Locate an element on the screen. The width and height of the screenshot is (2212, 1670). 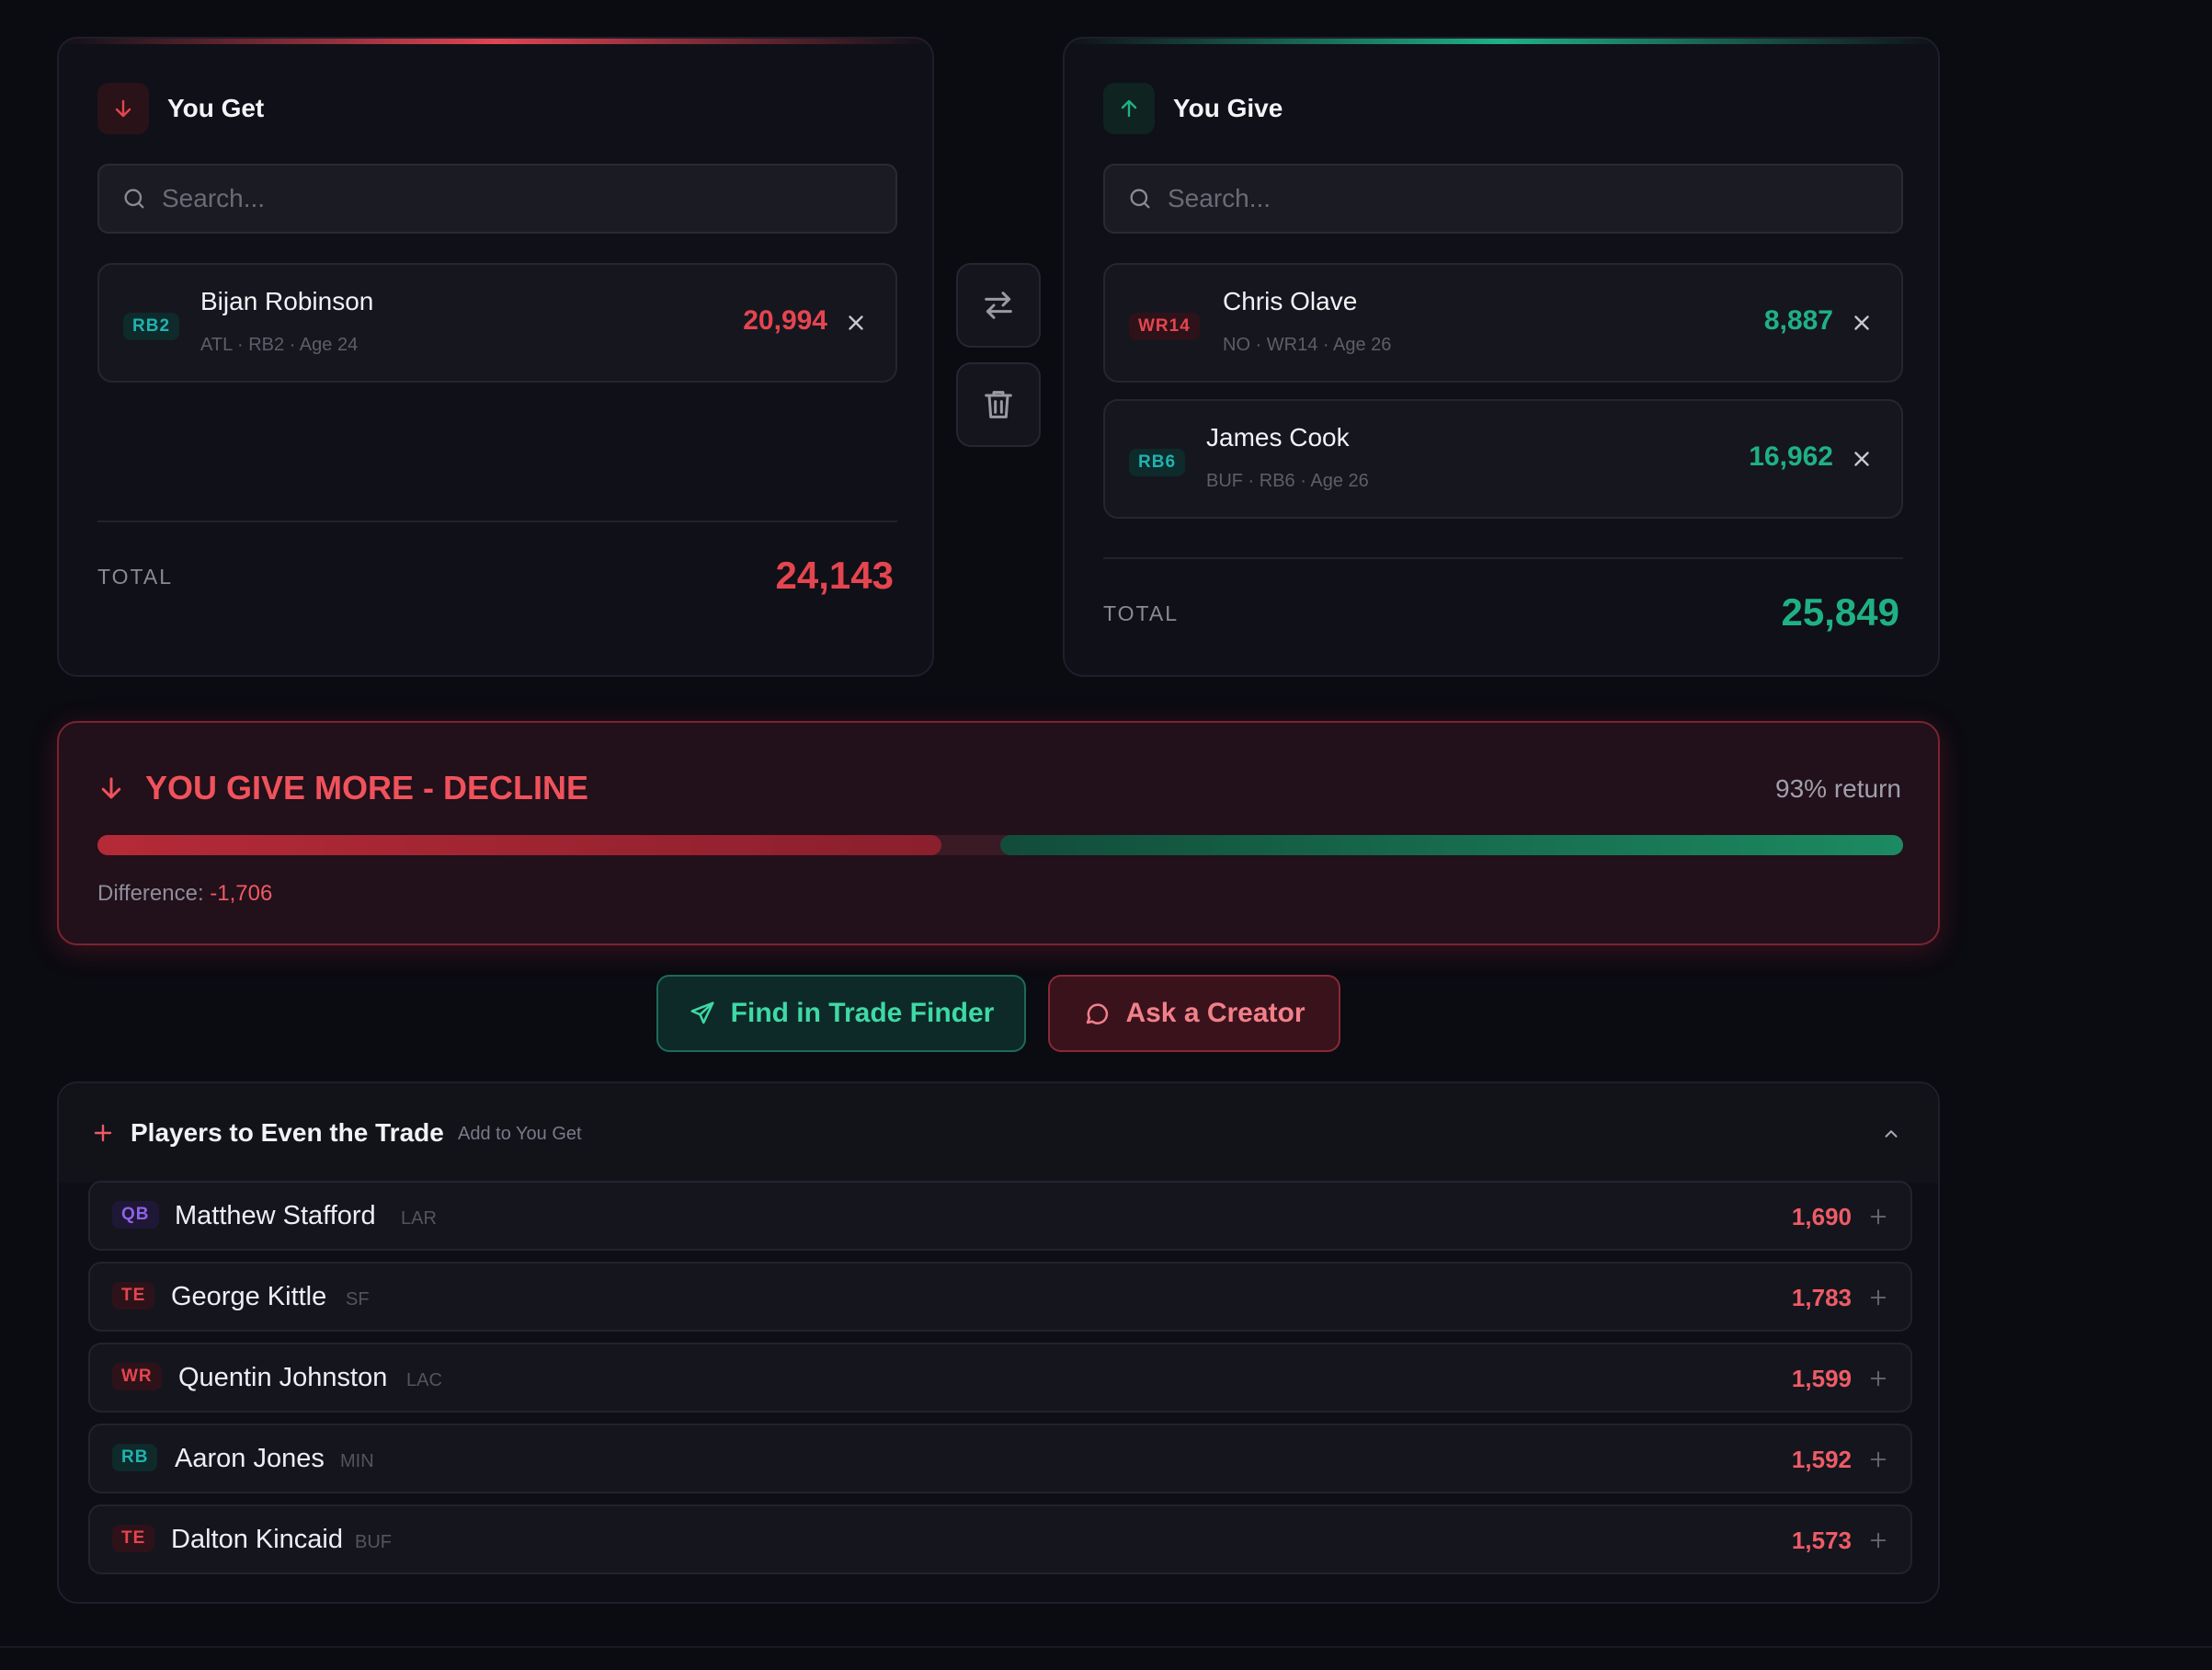
find-in-trade-finder-label: Find in Trade Finder is located at coordinates (862, 1013).